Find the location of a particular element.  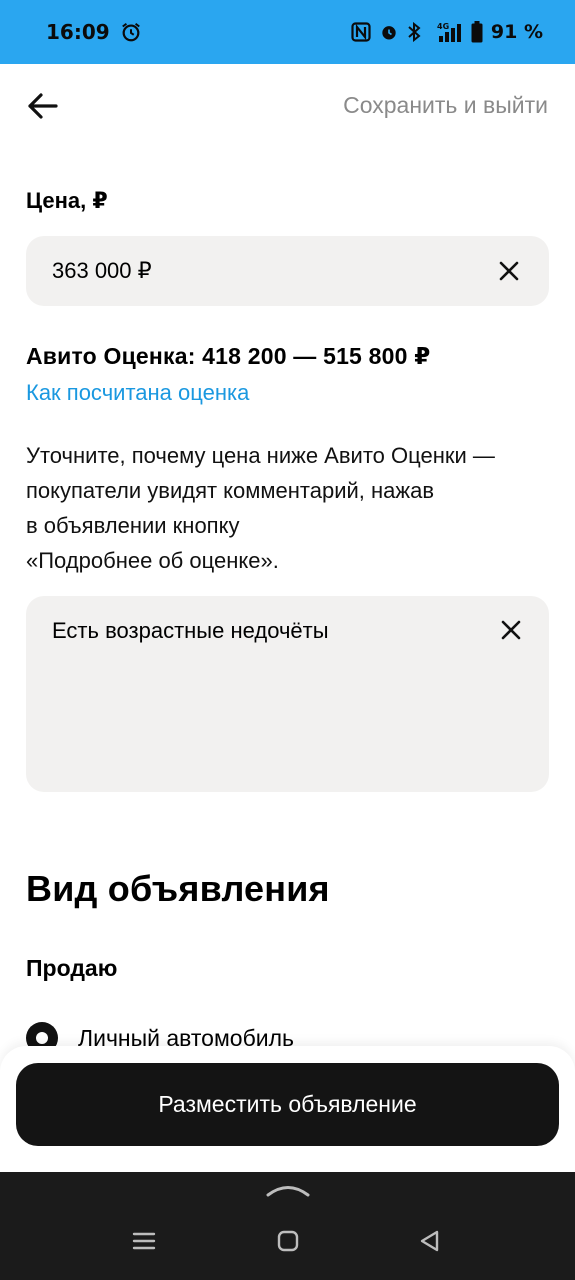

price-clear-button is located at coordinates (509, 271).